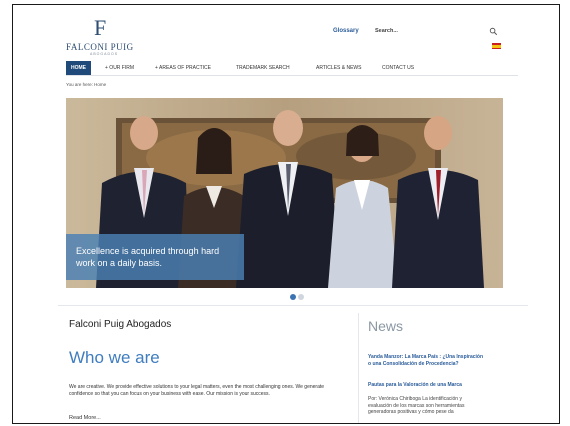 Image resolution: width=570 pixels, height=426 pixels. What do you see at coordinates (493, 31) in the screenshot?
I see `search-icon` at bounding box center [493, 31].